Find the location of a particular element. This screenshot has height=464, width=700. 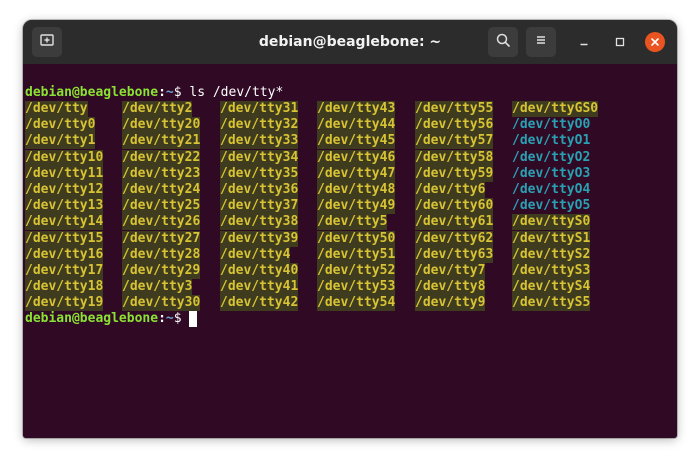

device-entry: /dev/tty27 is located at coordinates (161, 238).